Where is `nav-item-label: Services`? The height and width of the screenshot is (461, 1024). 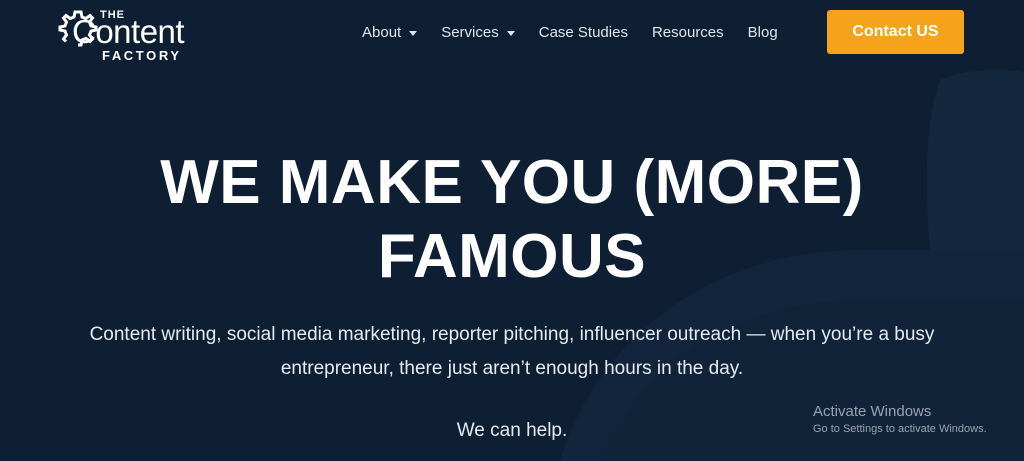 nav-item-label: Services is located at coordinates (470, 32).